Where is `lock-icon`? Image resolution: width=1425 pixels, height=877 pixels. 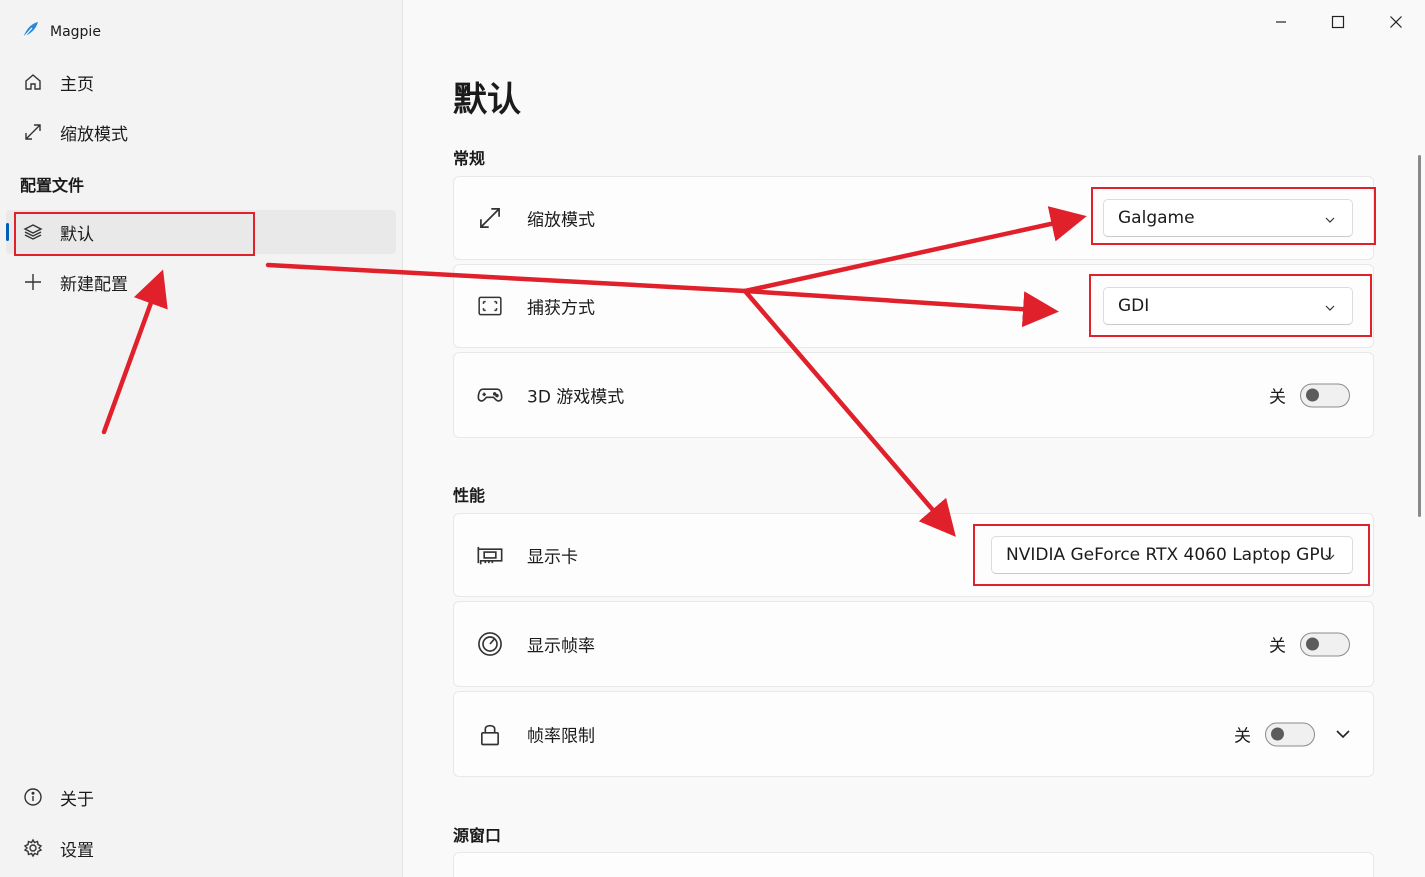 lock-icon is located at coordinates (490, 734).